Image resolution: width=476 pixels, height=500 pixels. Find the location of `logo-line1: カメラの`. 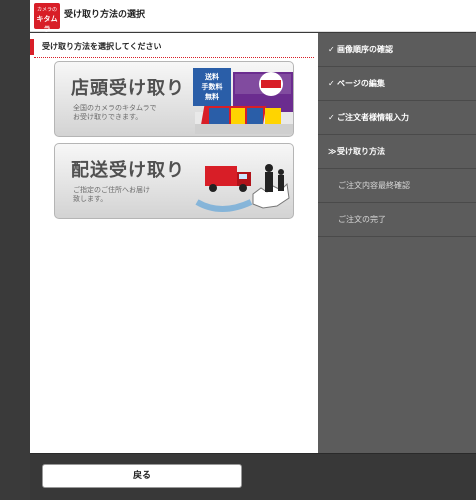

logo-line1: カメラの is located at coordinates (46, 10).